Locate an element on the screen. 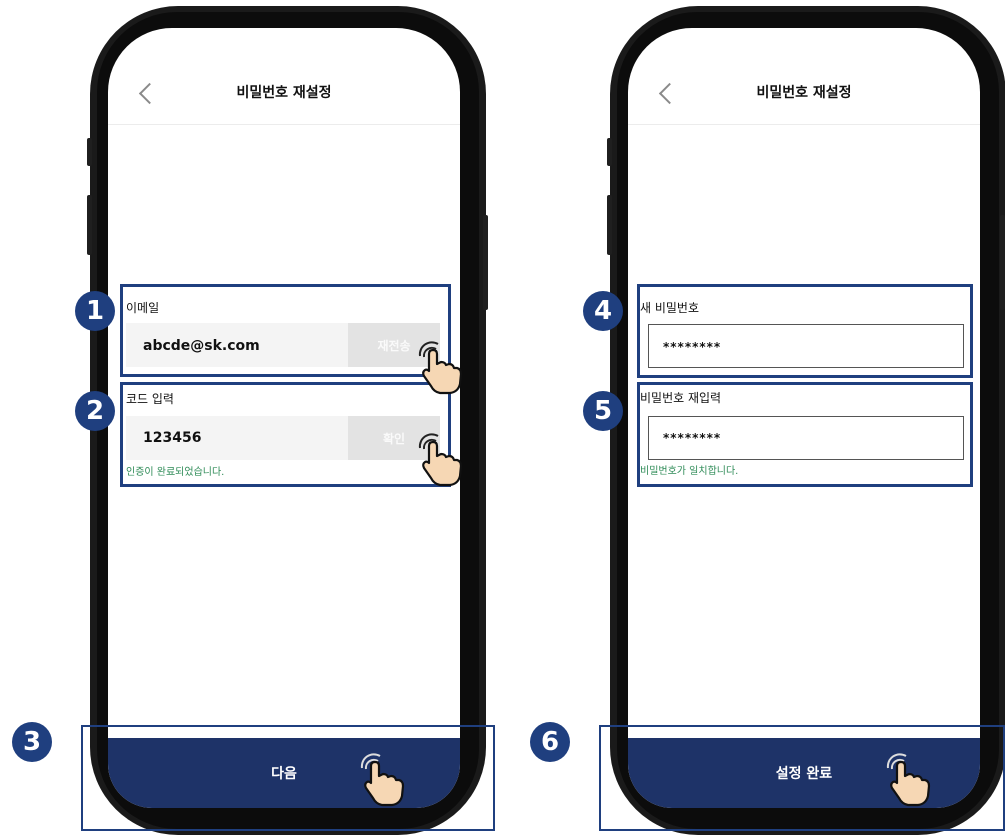 The height and width of the screenshot is (835, 1005). step-1-badge: 1 is located at coordinates (95, 311).